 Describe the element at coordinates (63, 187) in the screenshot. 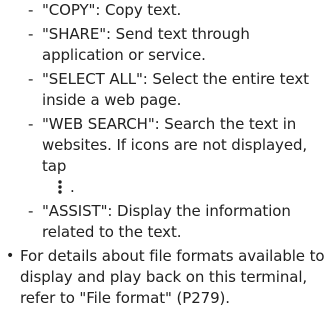

I see `more-vert-icon` at that location.